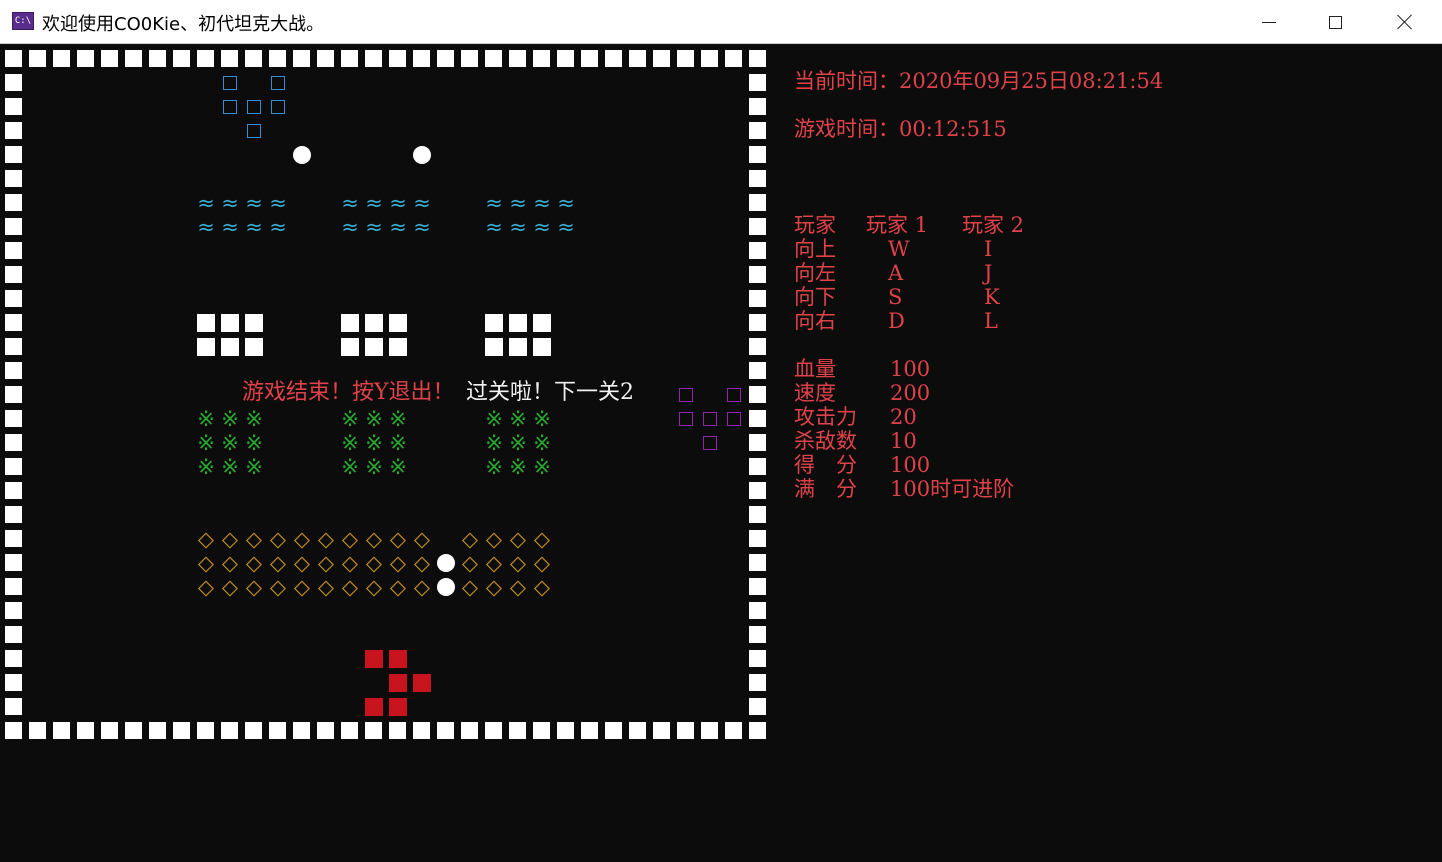 The height and width of the screenshot is (862, 1442). I want to click on close-icon, so click(1405, 22).